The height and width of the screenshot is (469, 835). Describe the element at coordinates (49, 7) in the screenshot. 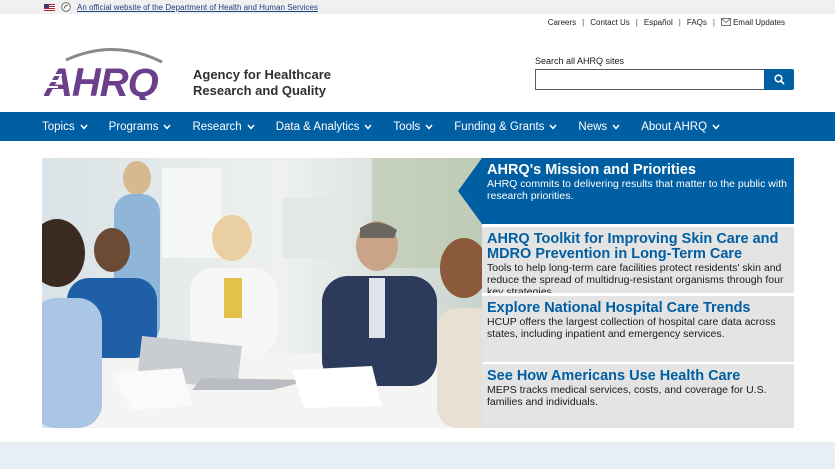

I see `us-flag-icon` at that location.